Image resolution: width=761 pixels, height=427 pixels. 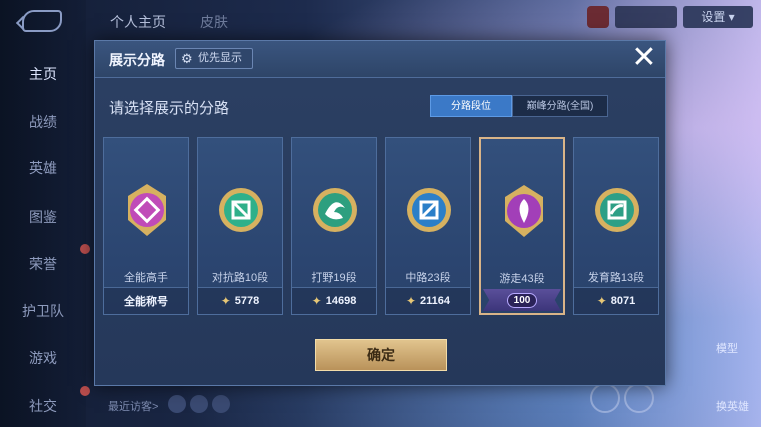 I want to click on card-name: 游走43段, so click(x=522, y=279).